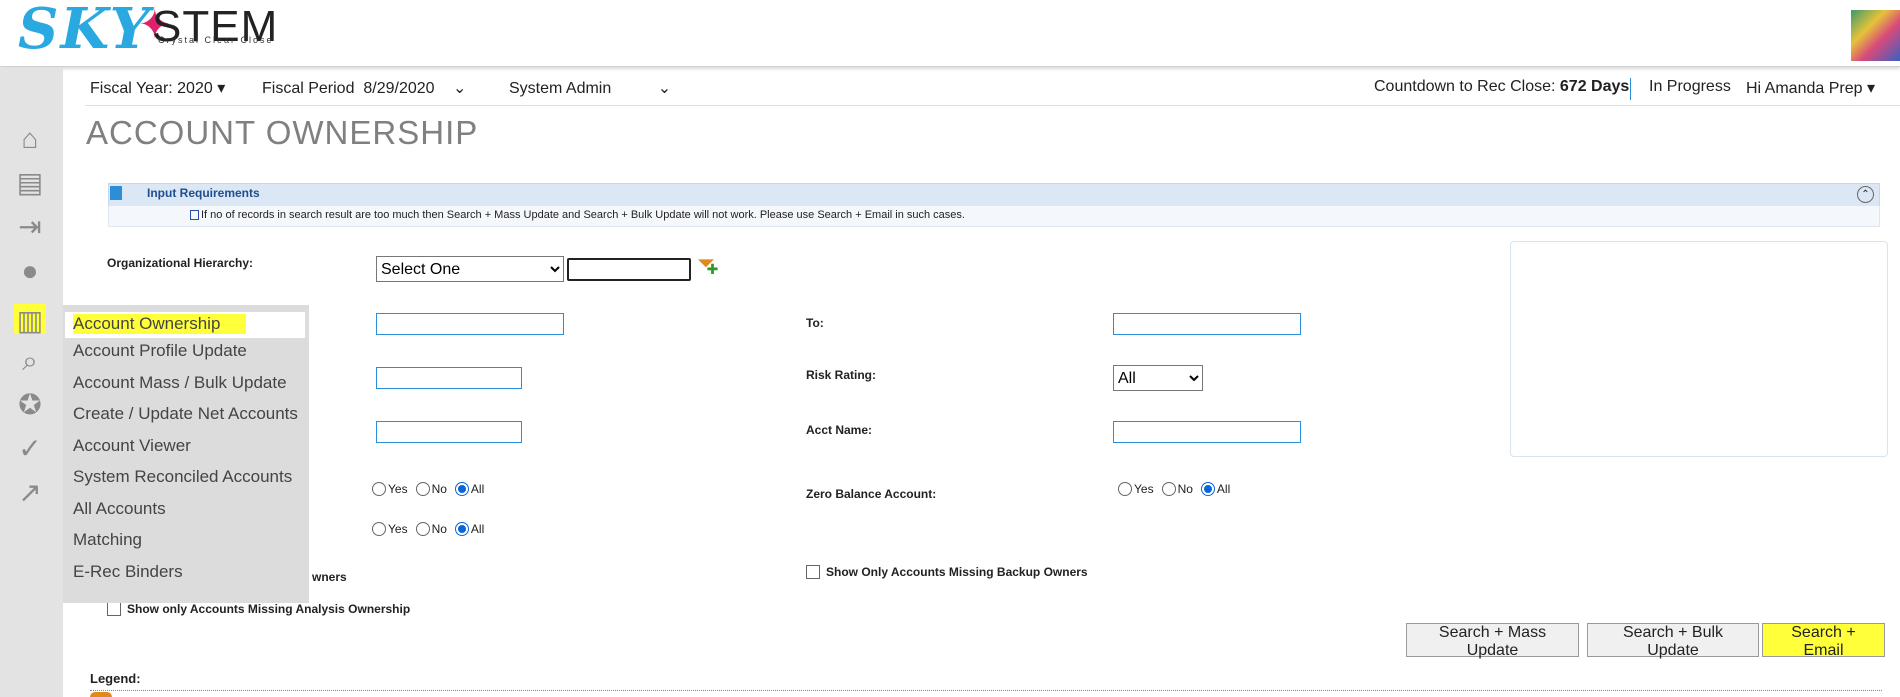 Image resolution: width=1900 pixels, height=697 pixels. Describe the element at coordinates (957, 572) in the screenshot. I see `missing-backup-owners-label: Show Only Accounts Missing Backup Owners` at that location.